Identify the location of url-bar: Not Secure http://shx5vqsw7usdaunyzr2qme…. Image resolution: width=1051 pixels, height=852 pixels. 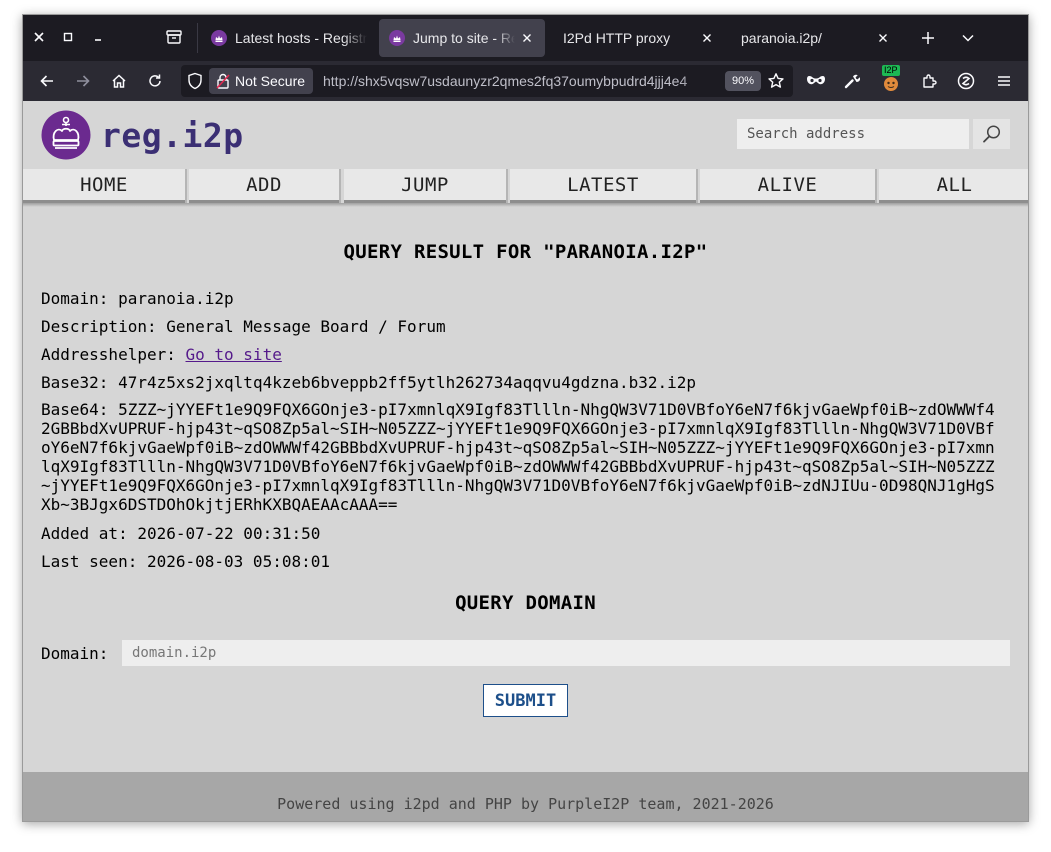
(487, 81).